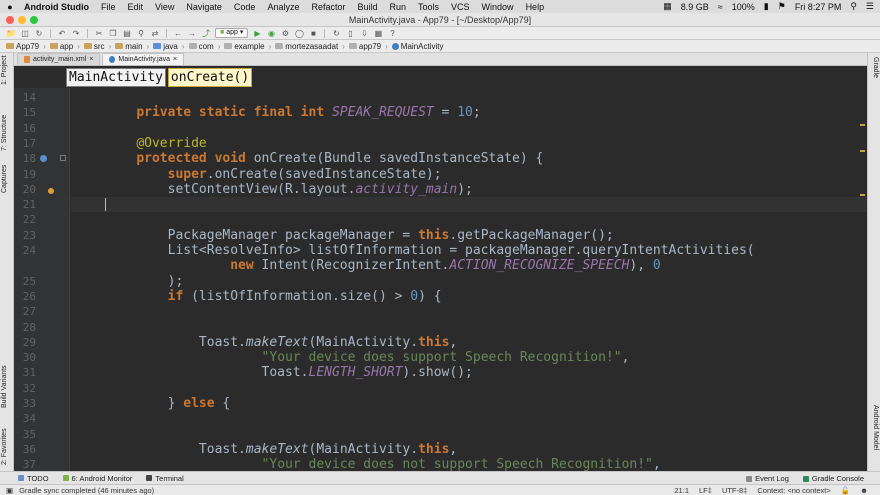  Describe the element at coordinates (720, 7) in the screenshot. I see `wifi-icon: ≈` at that location.